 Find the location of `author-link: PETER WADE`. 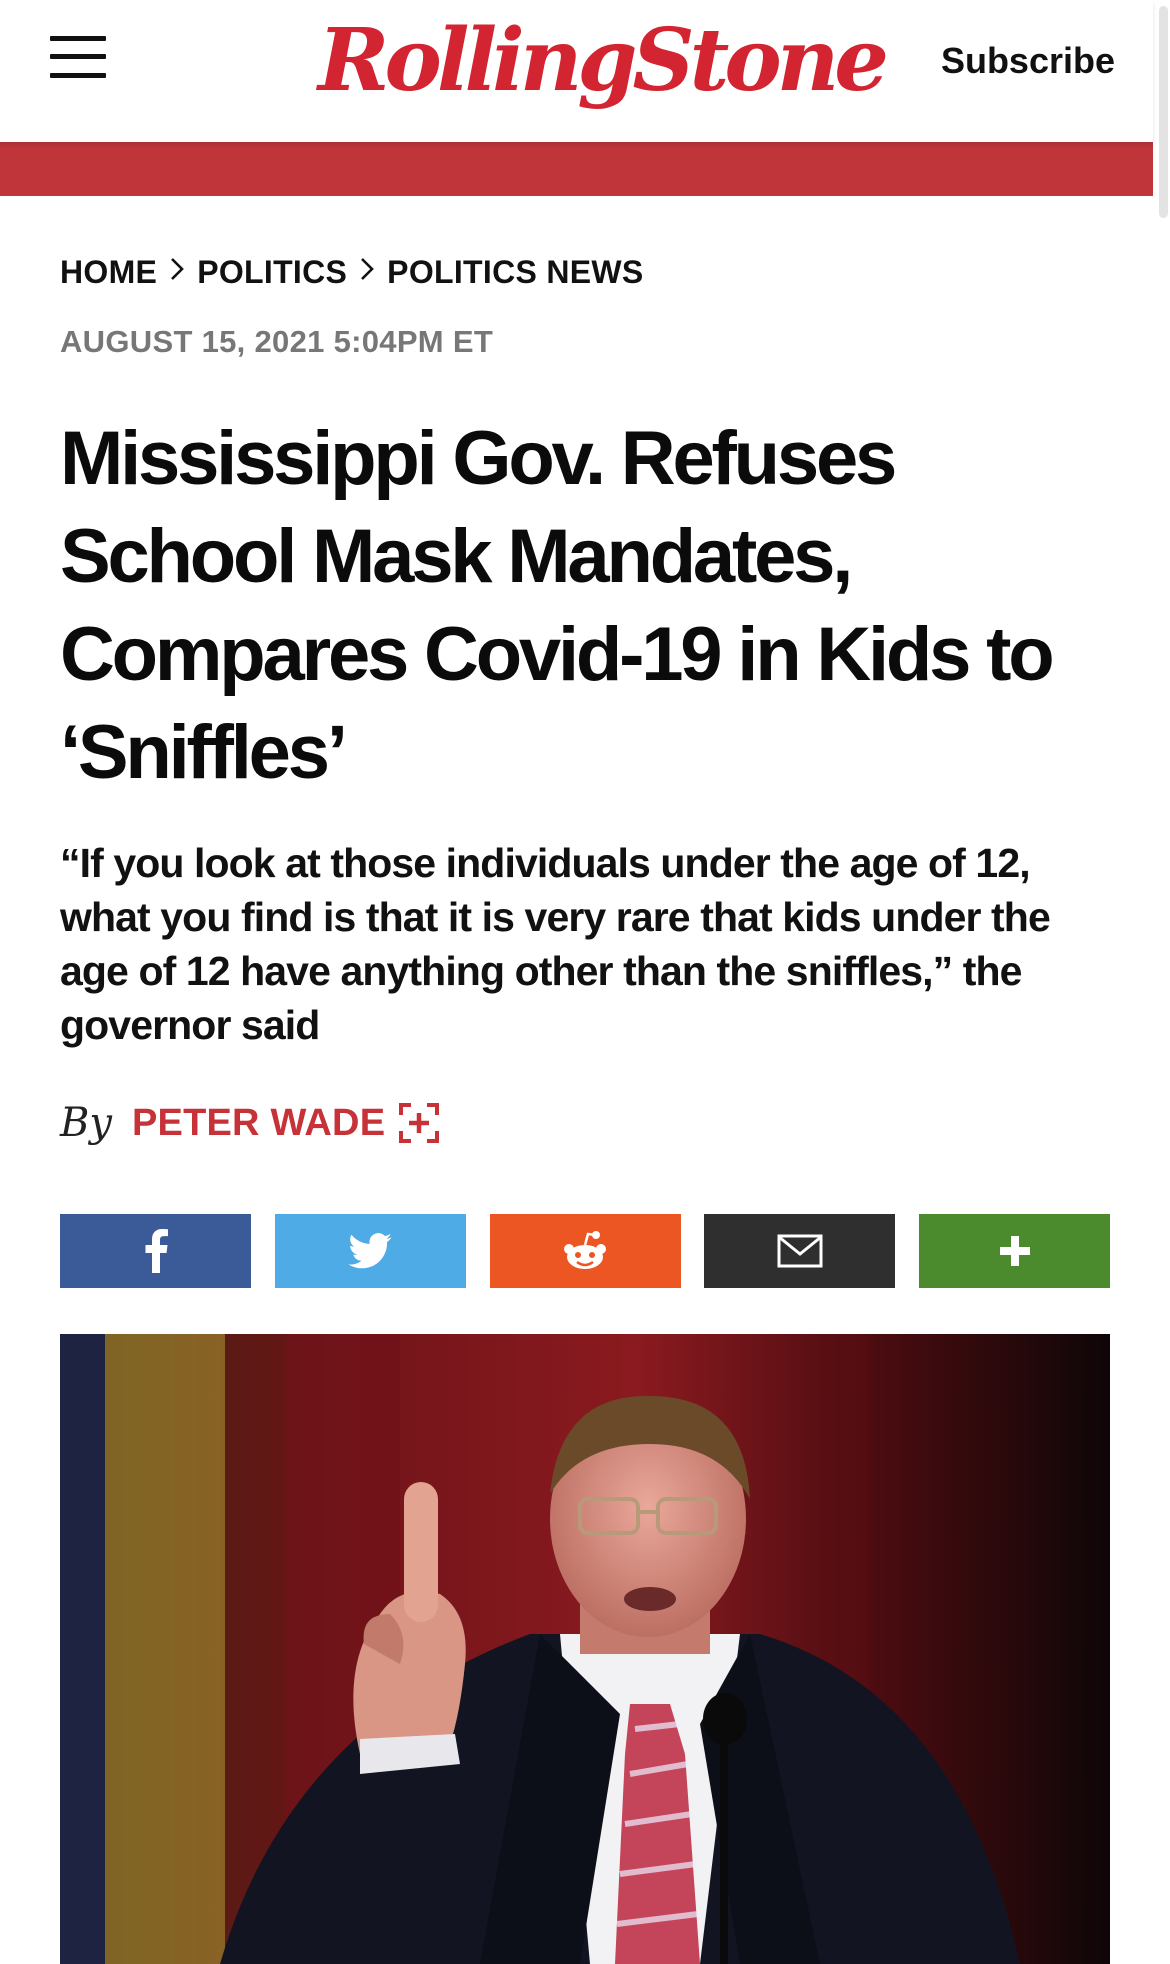

author-link: PETER WADE is located at coordinates (258, 1123).